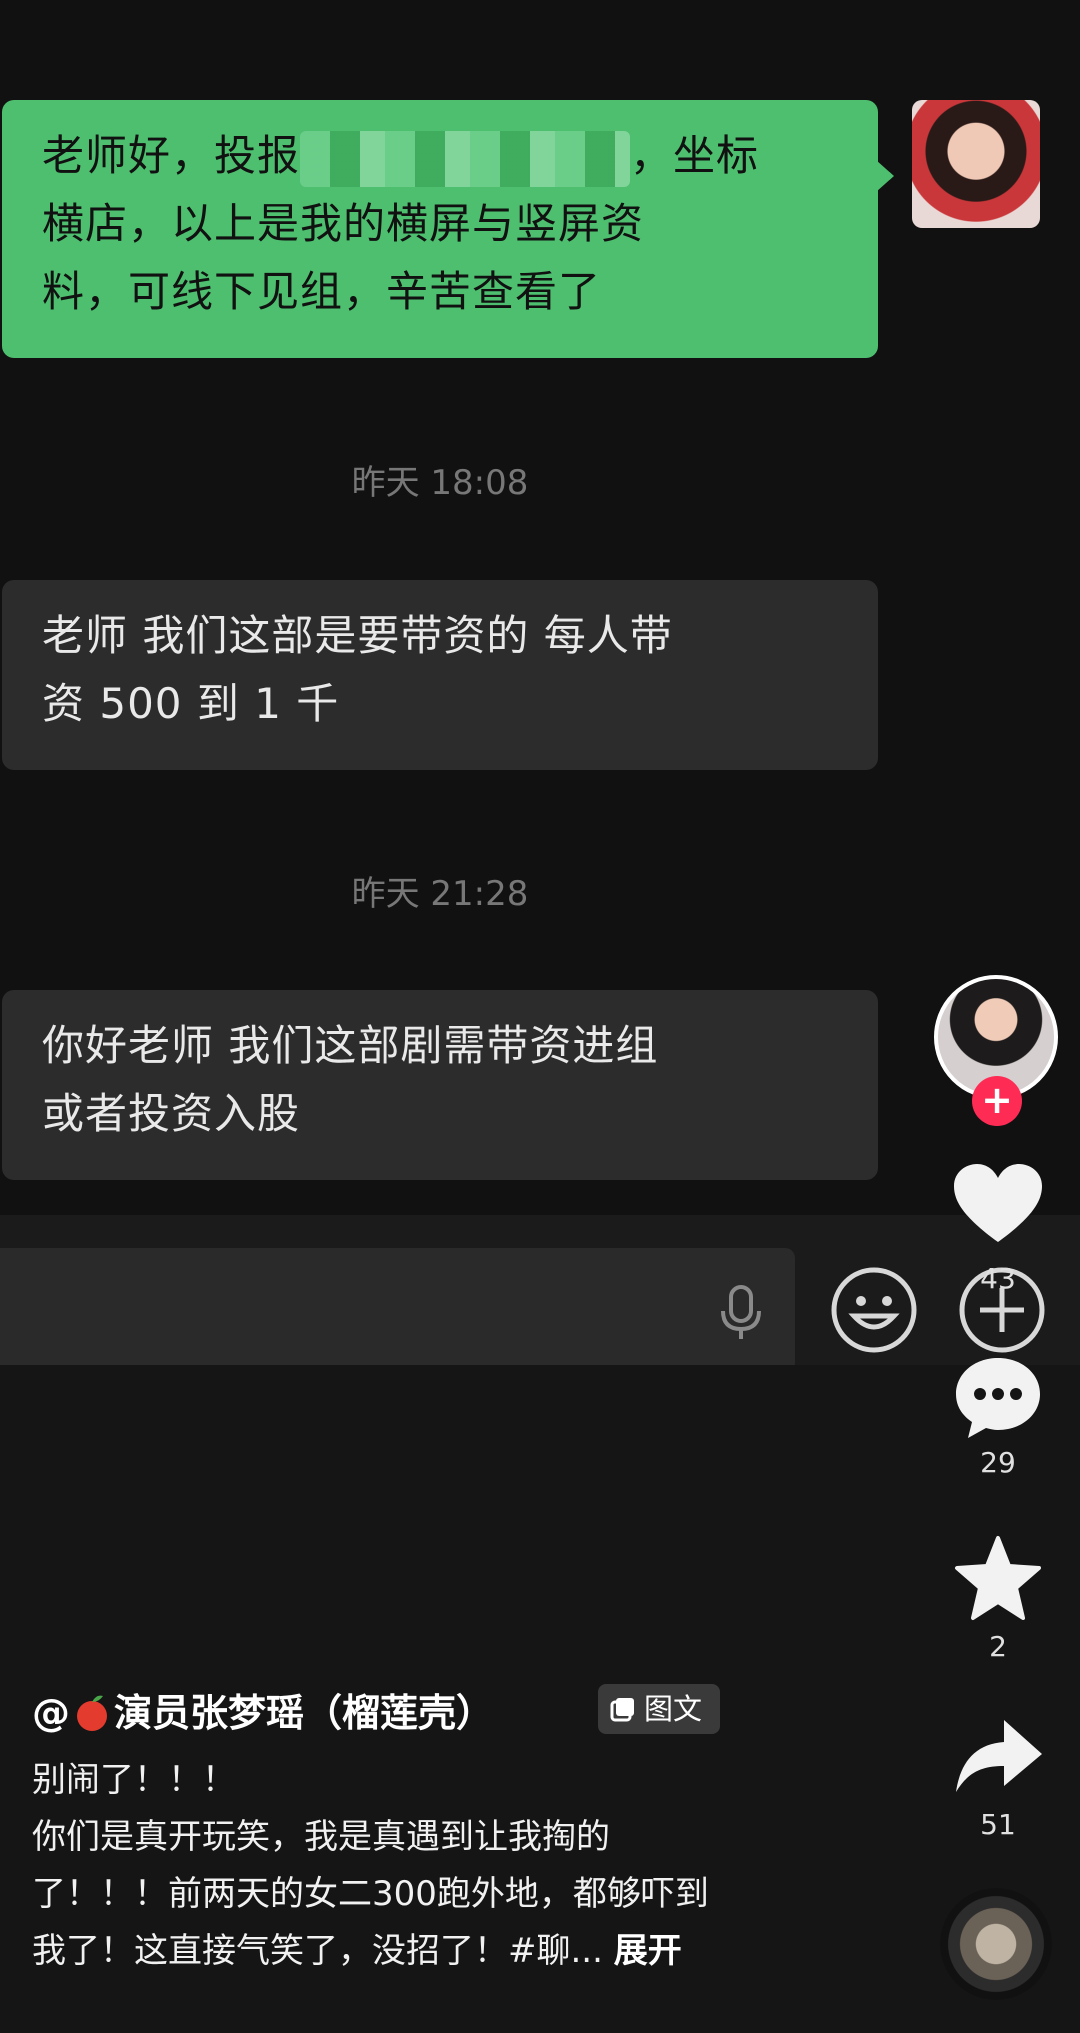 This screenshot has width=1080, height=2033. I want to click on blurred-text, so click(465, 158).